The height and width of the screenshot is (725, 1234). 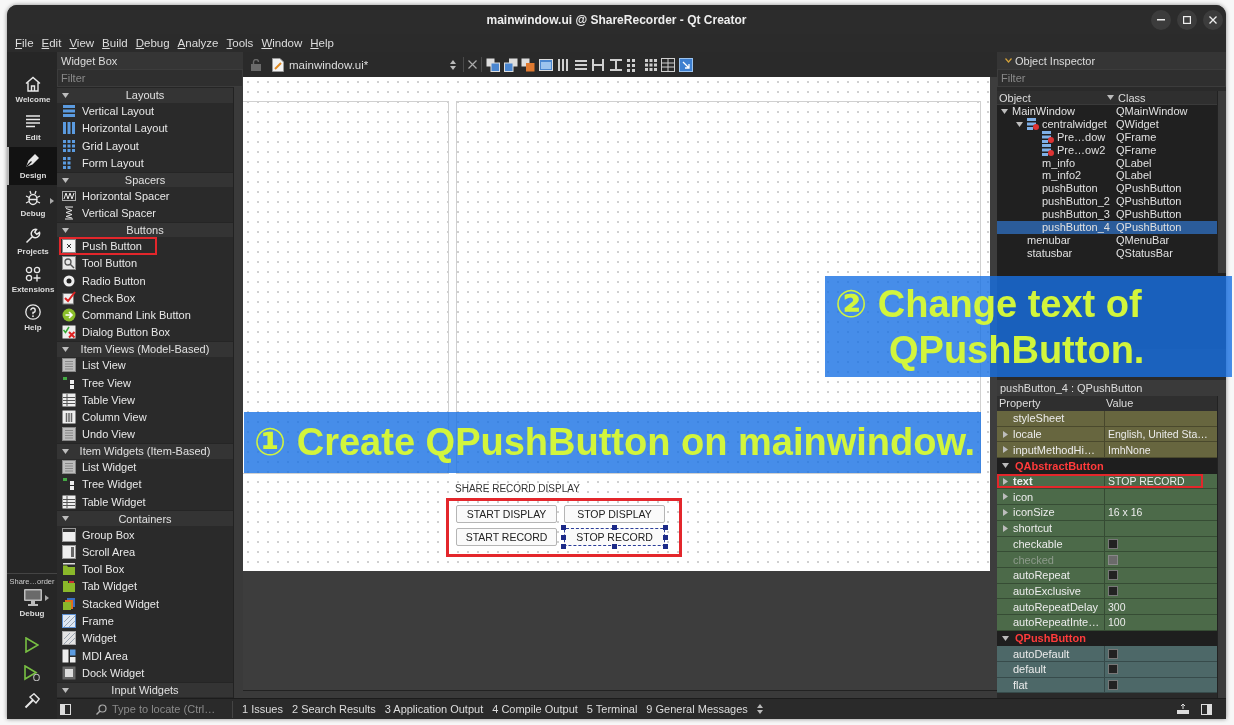 What do you see at coordinates (32, 597) in the screenshot?
I see `monitor-icon` at bounding box center [32, 597].